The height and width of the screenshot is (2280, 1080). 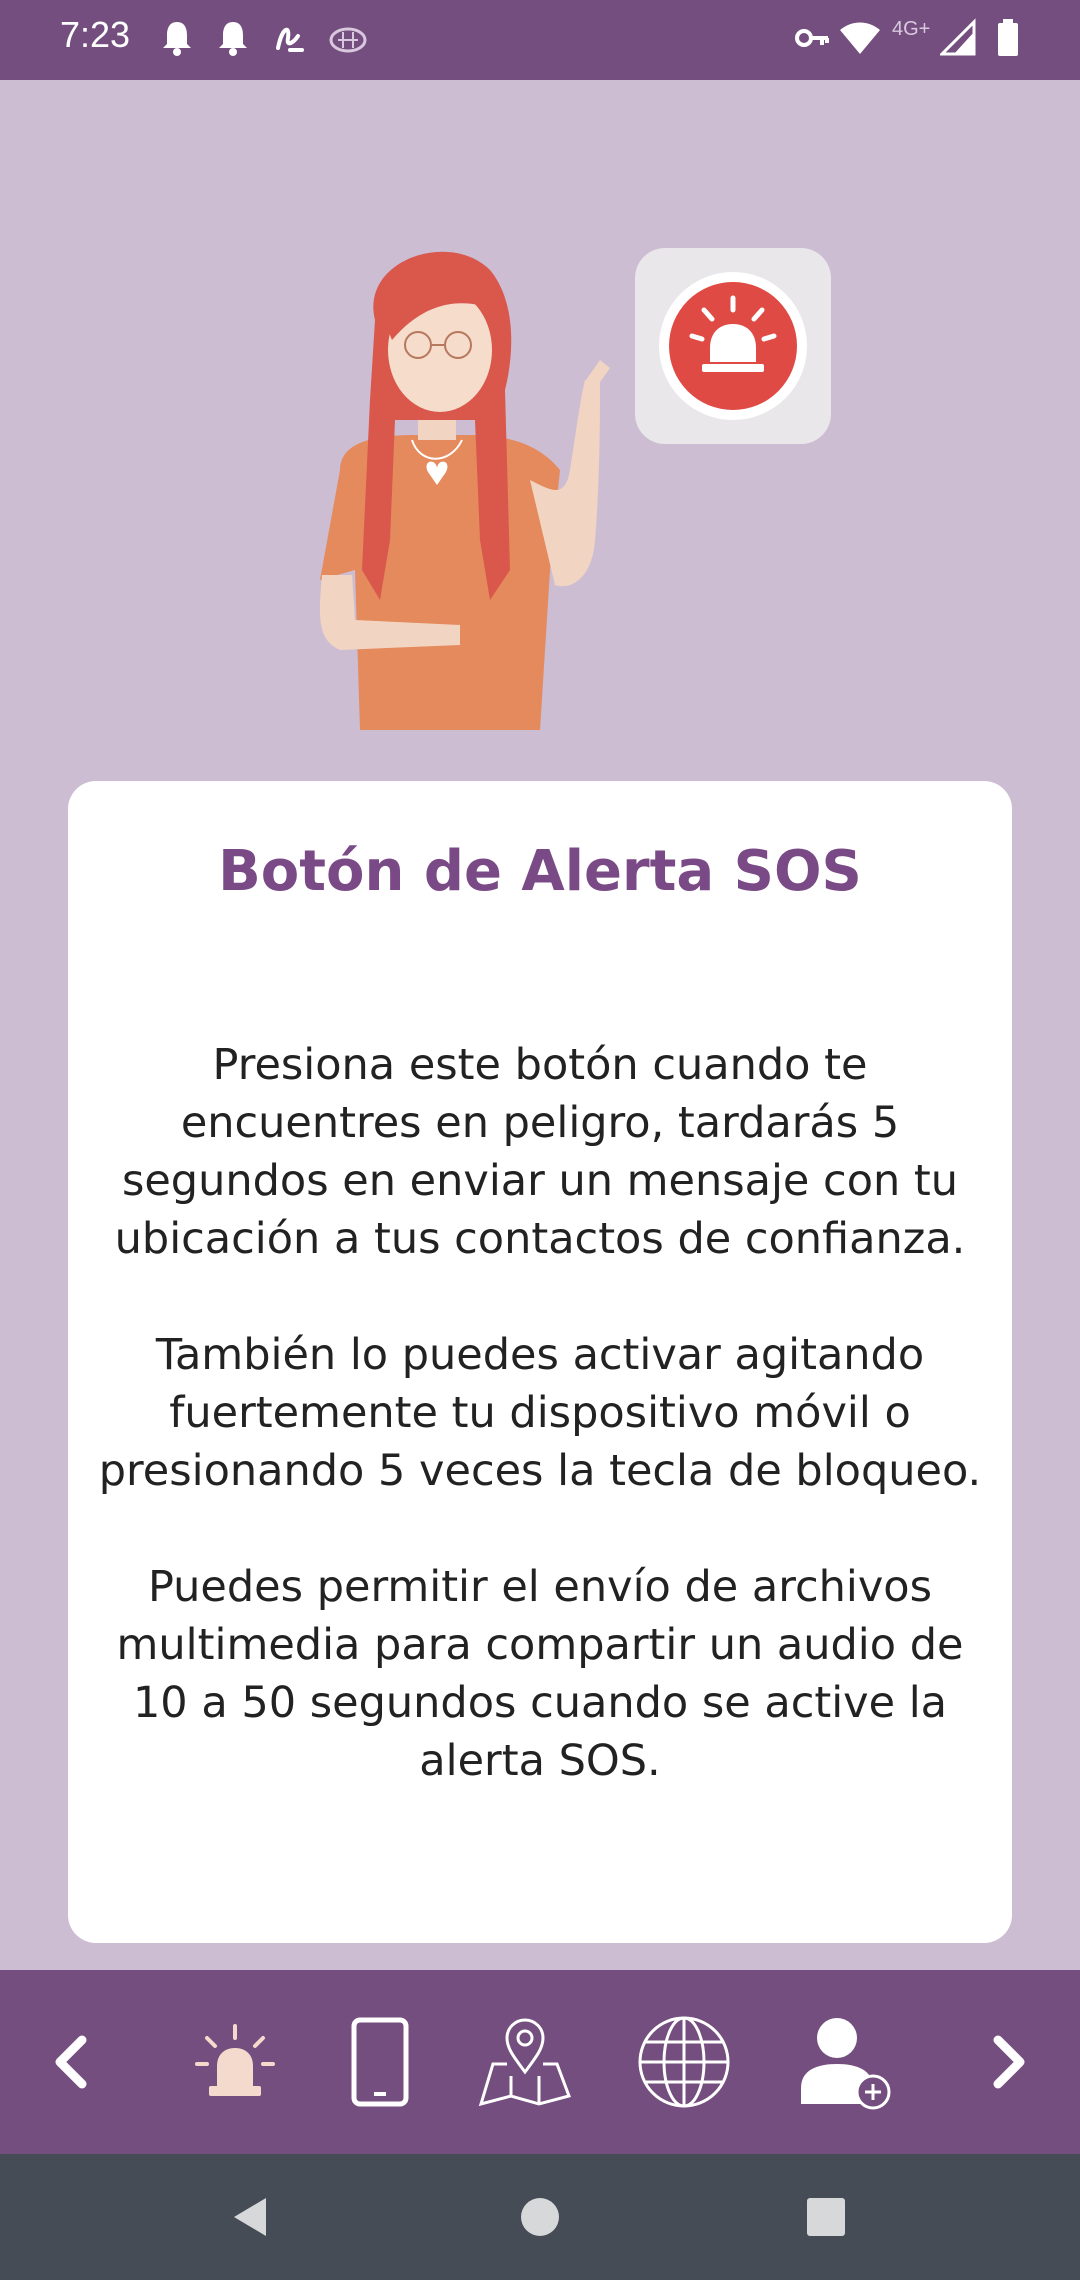 What do you see at coordinates (290, 40) in the screenshot?
I see `signature-icon` at bounding box center [290, 40].